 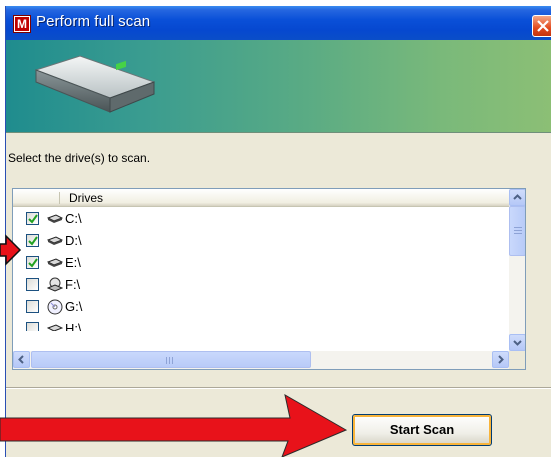 I want to click on close-button, so click(x=541, y=26).